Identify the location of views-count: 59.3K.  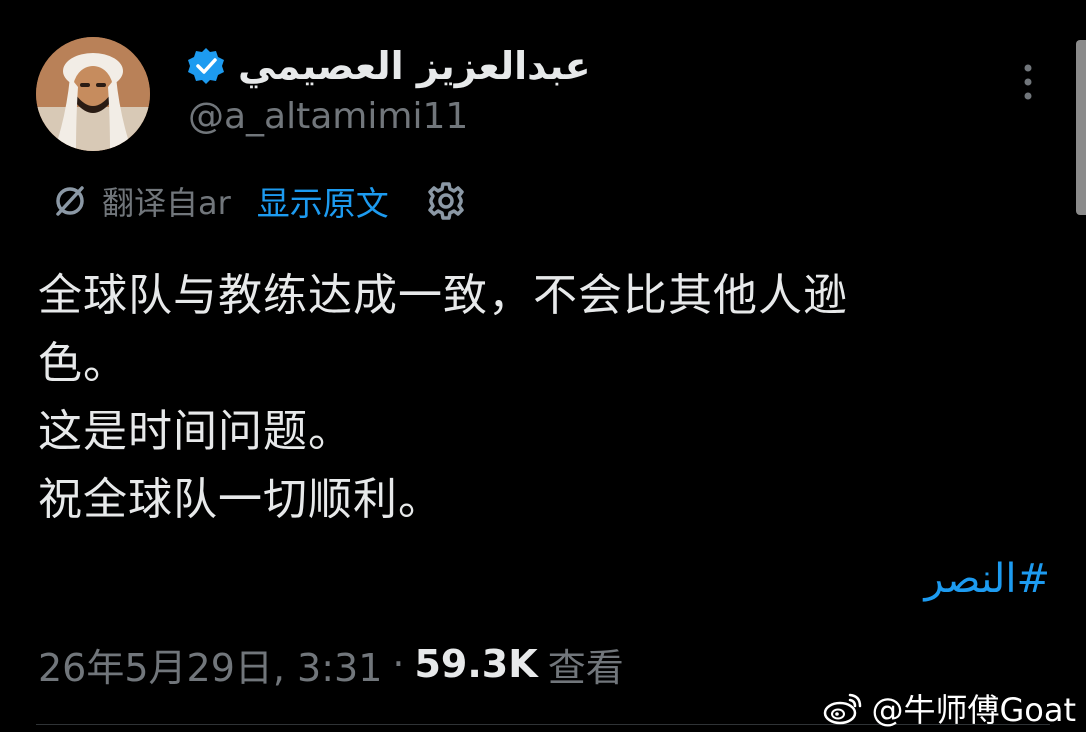
(475, 664).